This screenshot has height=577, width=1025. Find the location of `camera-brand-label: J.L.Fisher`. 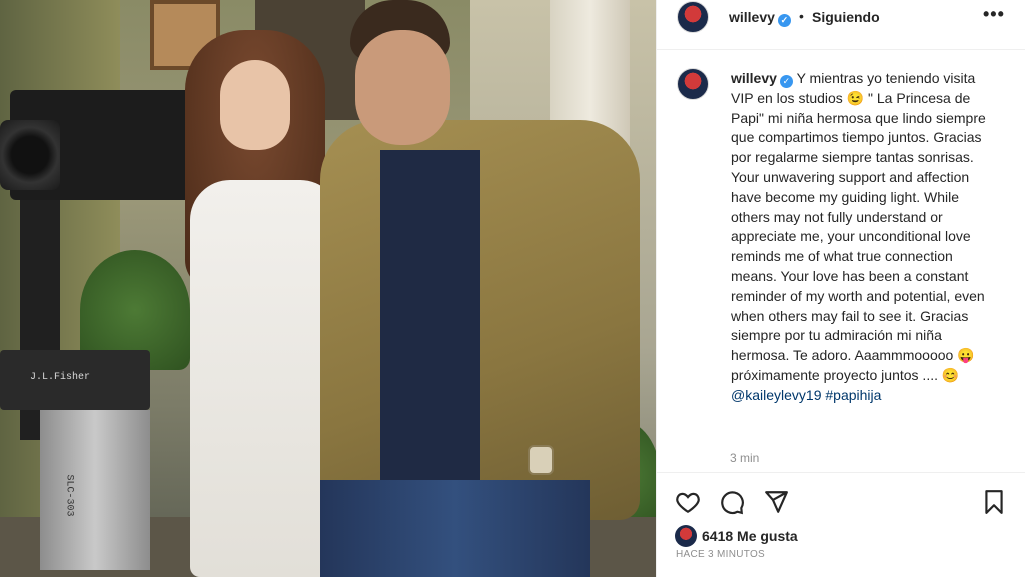

camera-brand-label: J.L.Fisher is located at coordinates (60, 377).